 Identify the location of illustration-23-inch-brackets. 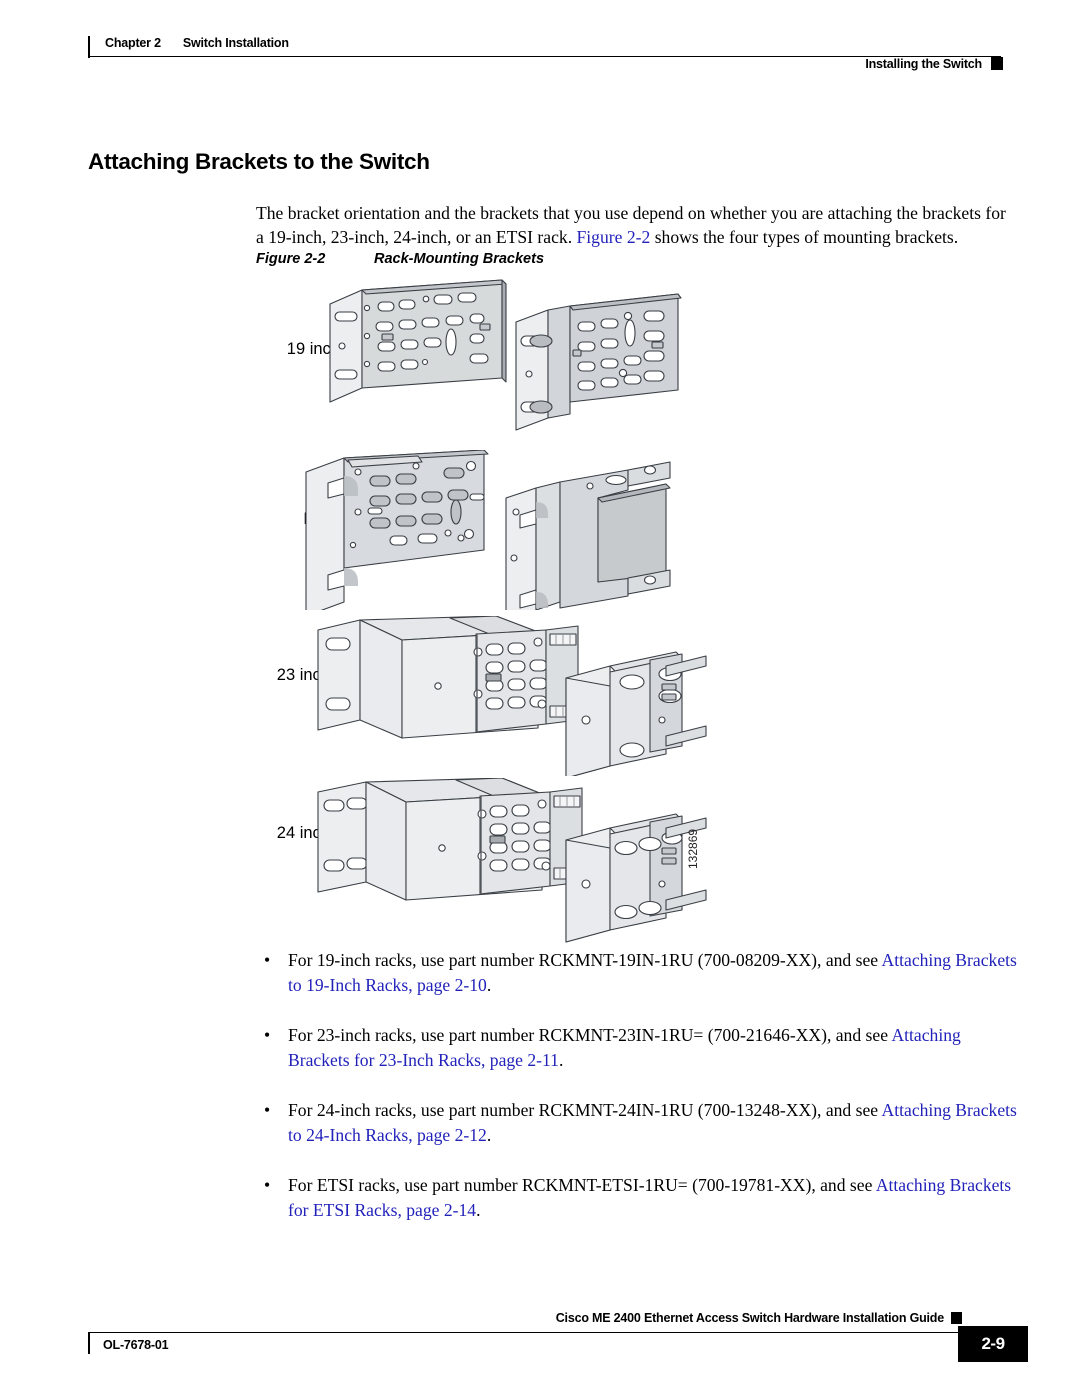
(512, 696).